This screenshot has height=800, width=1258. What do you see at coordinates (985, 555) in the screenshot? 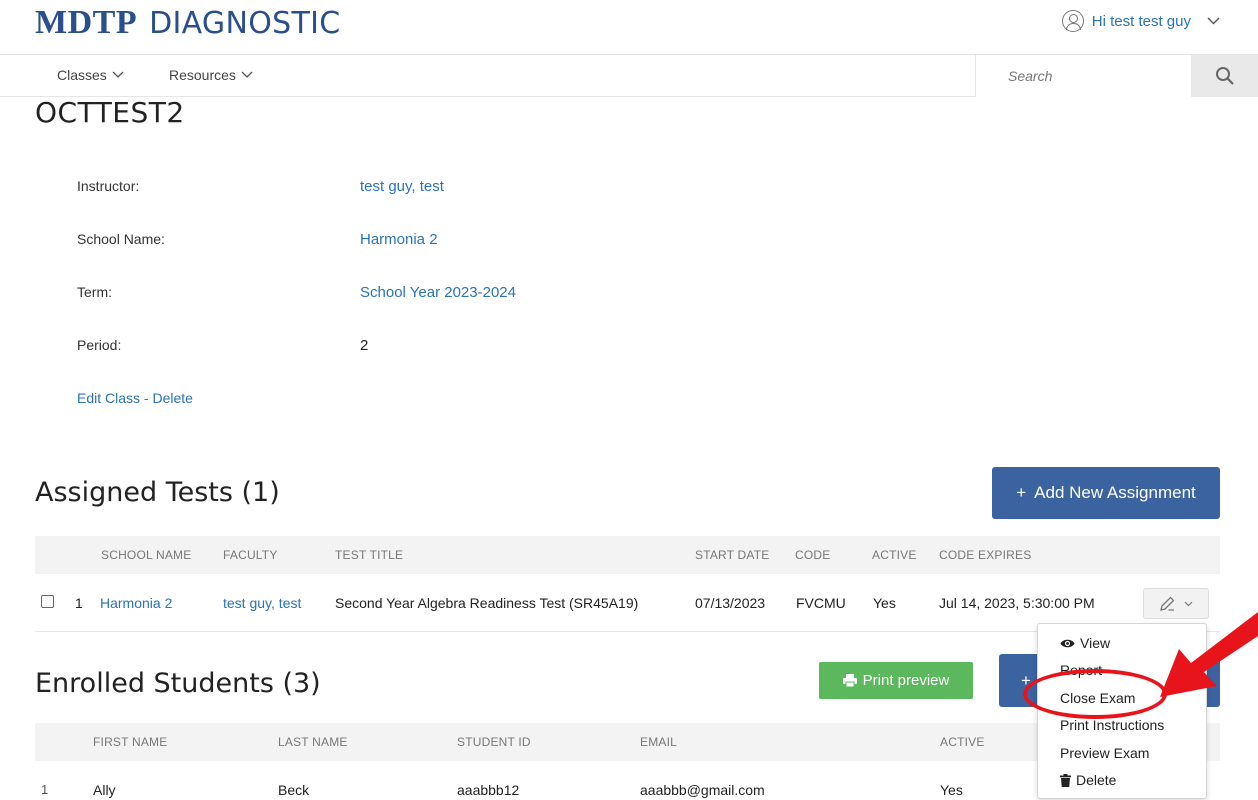
I see `column-header: CODE EXPIRES` at bounding box center [985, 555].